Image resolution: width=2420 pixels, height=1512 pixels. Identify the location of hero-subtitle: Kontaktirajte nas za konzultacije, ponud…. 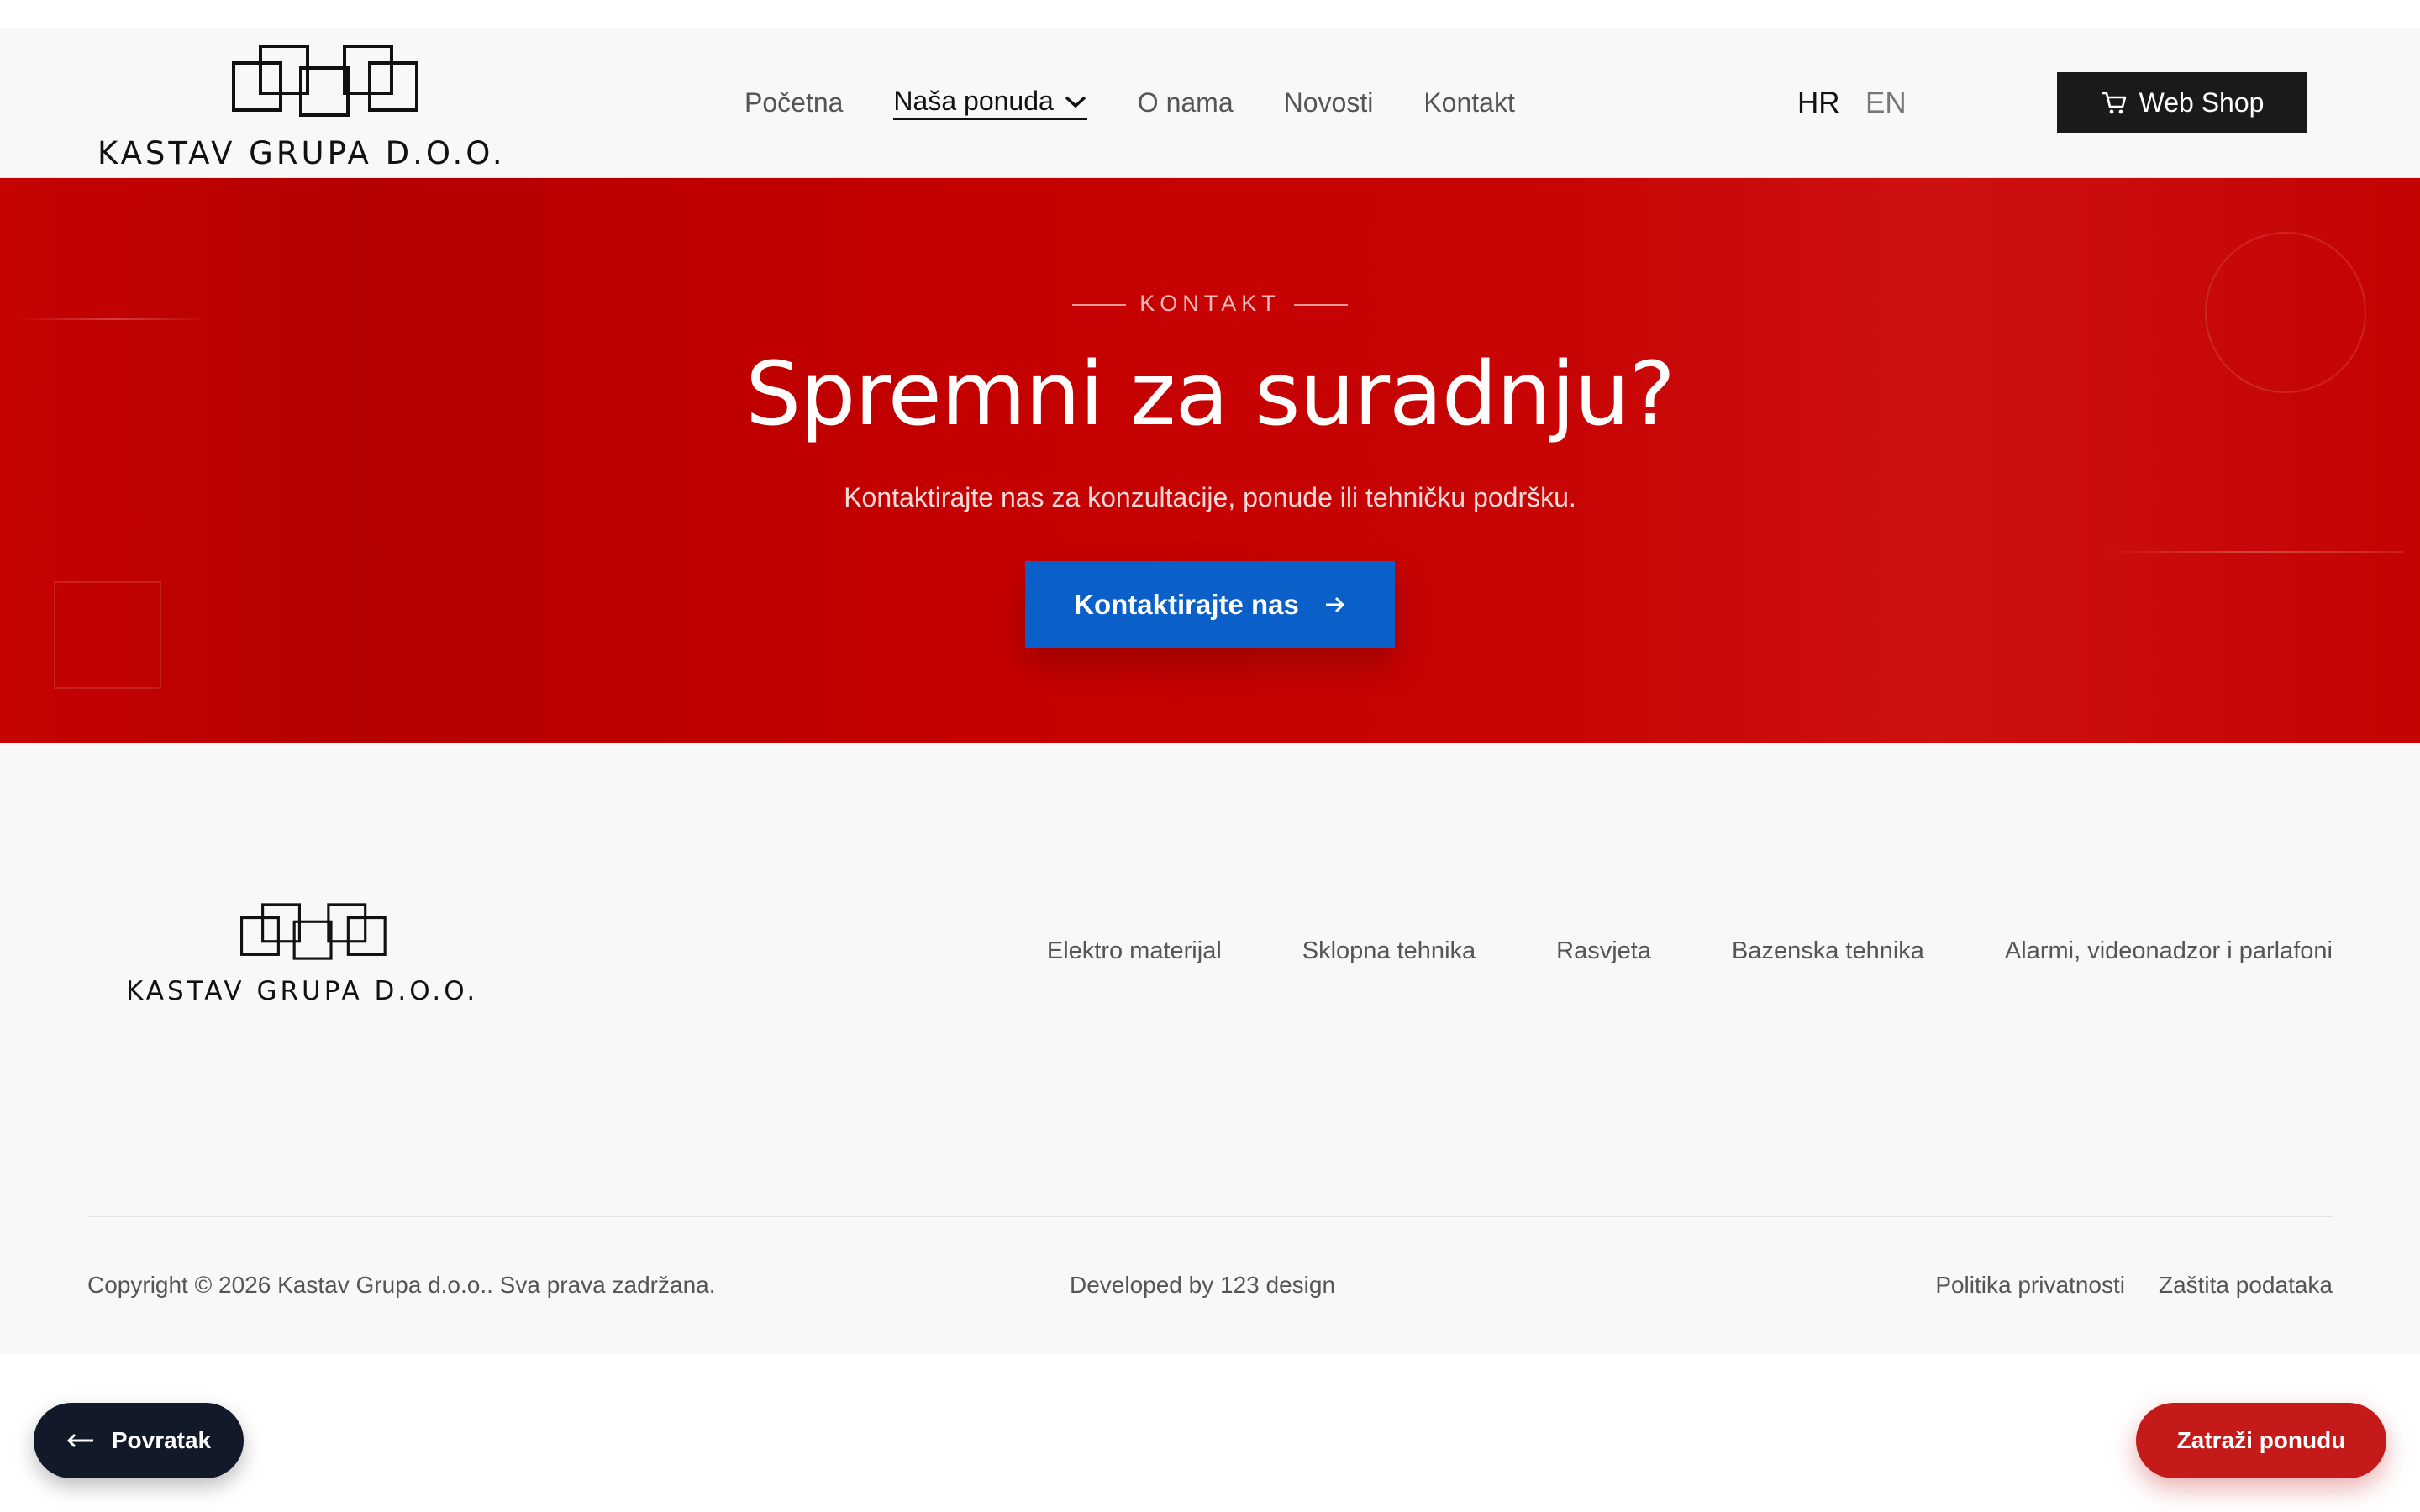
(1210, 497).